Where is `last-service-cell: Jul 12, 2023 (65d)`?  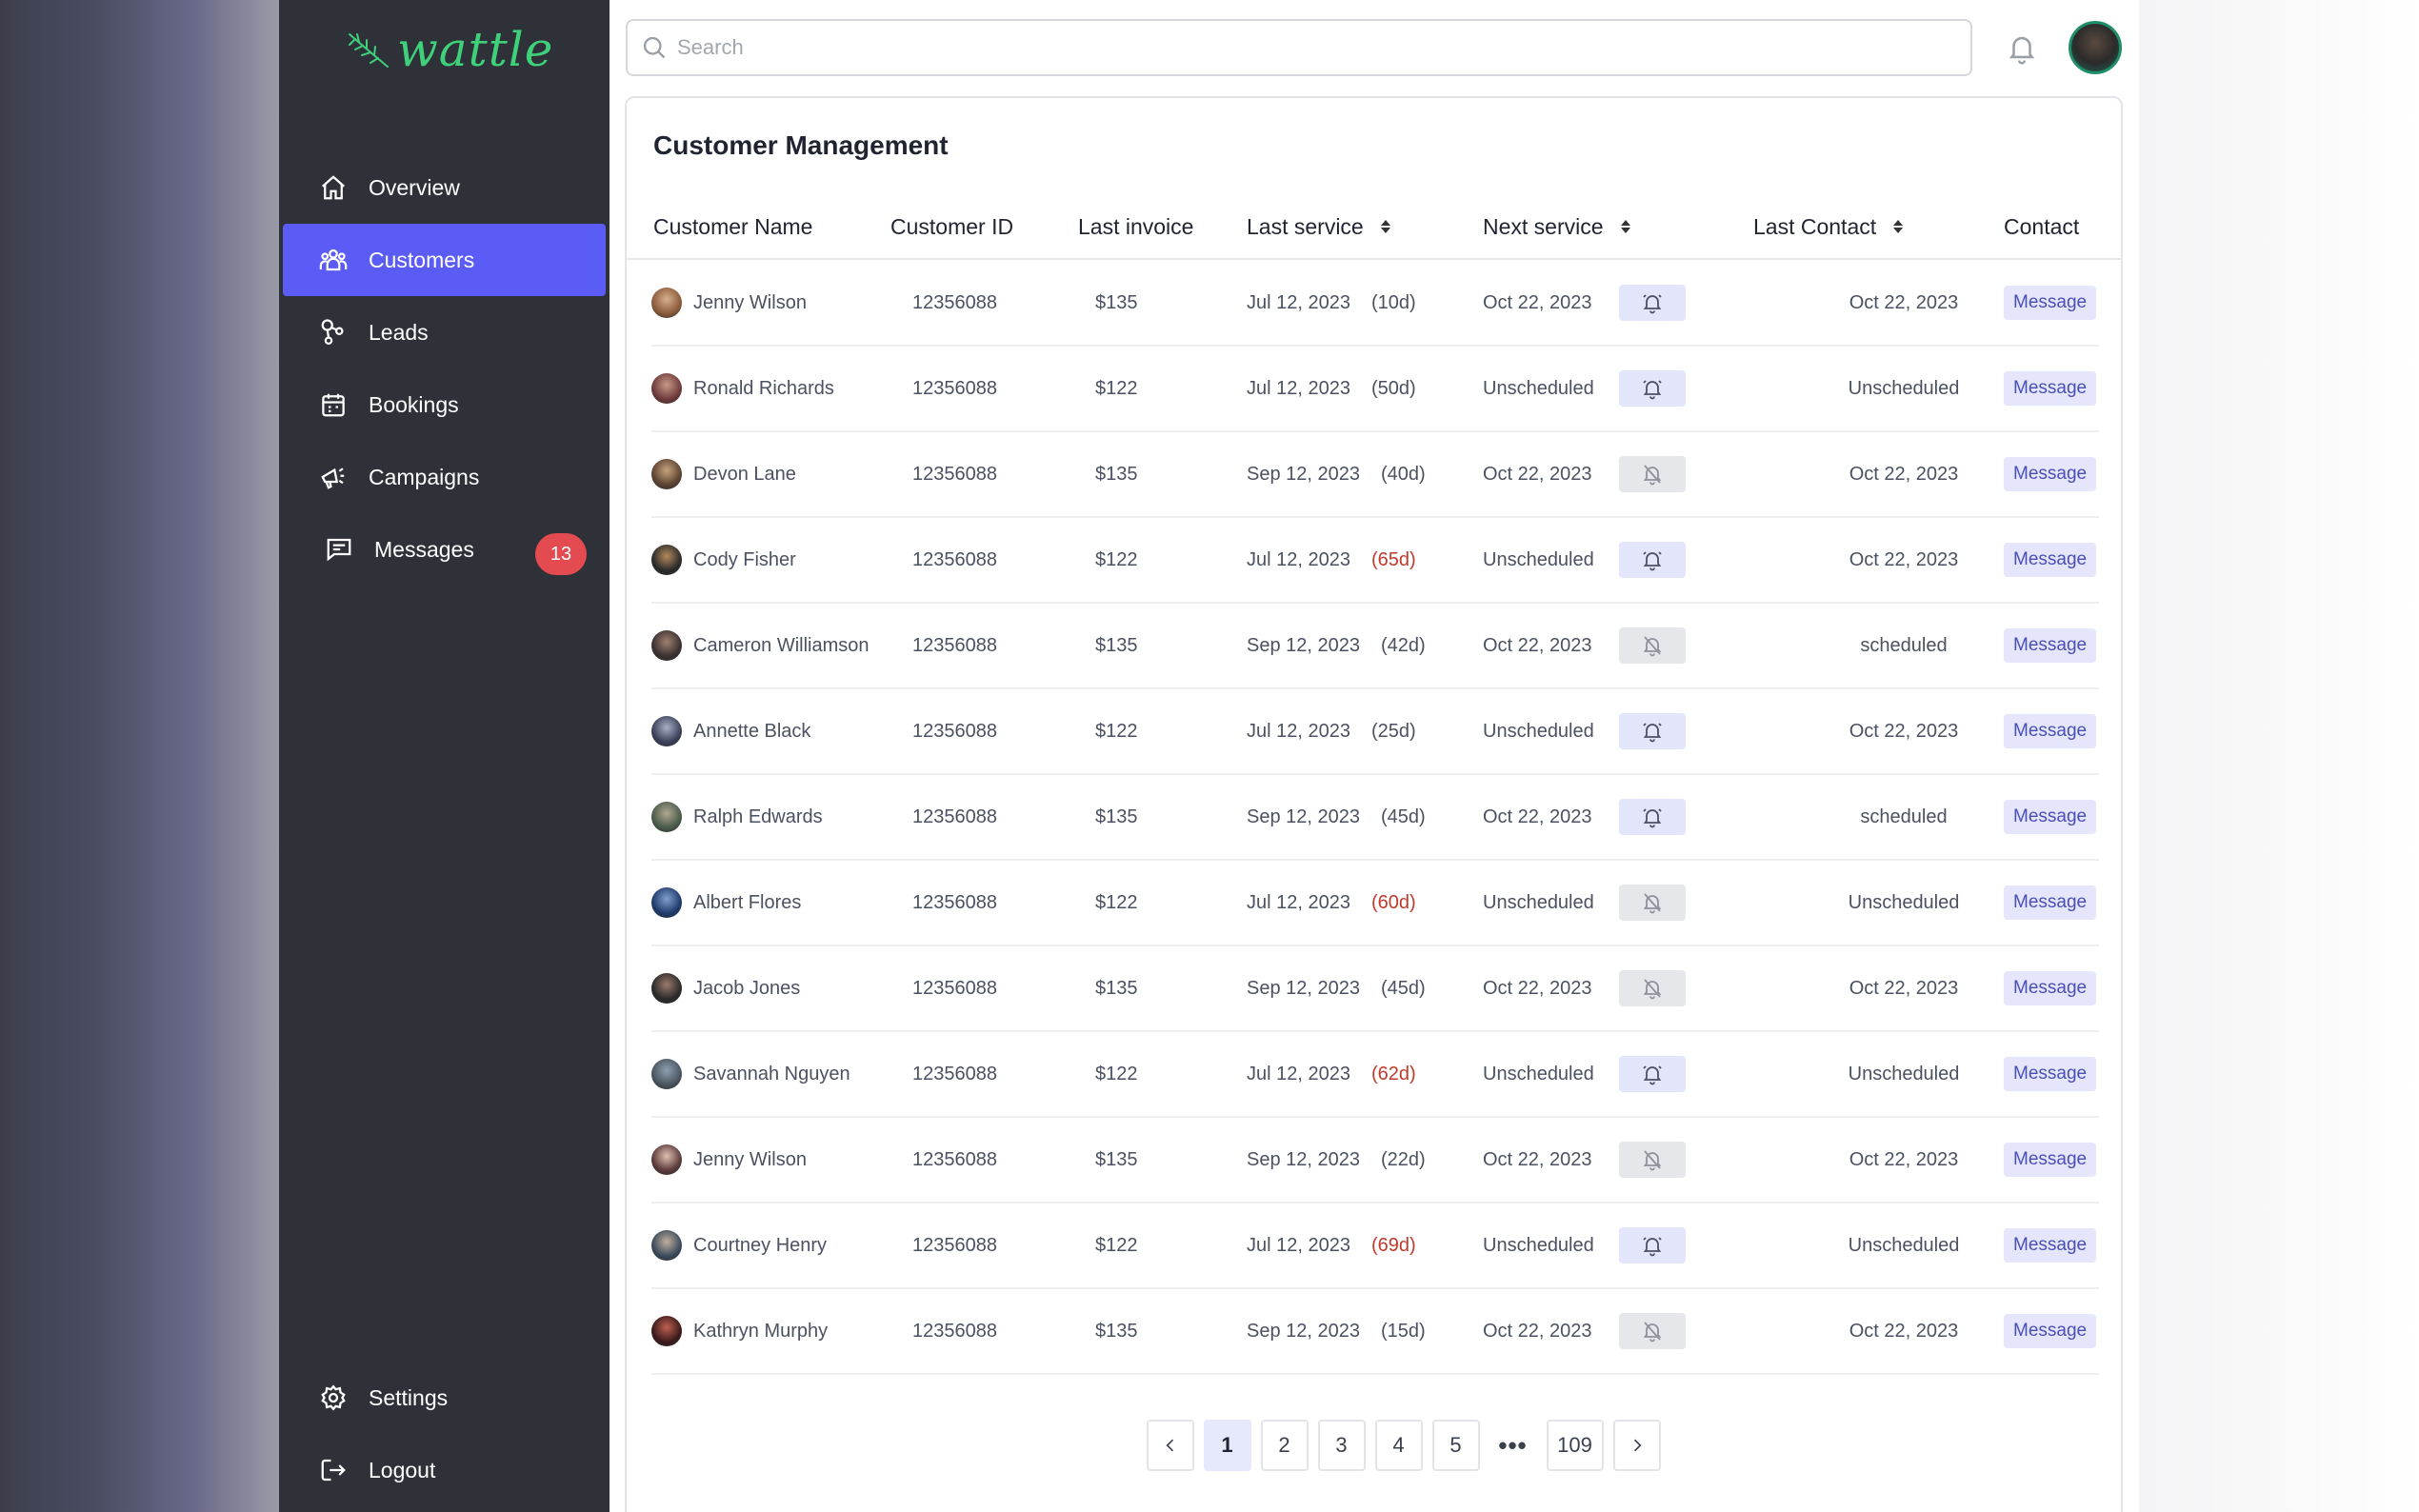
last-service-cell: Jul 12, 2023 (65d) is located at coordinates (1331, 560).